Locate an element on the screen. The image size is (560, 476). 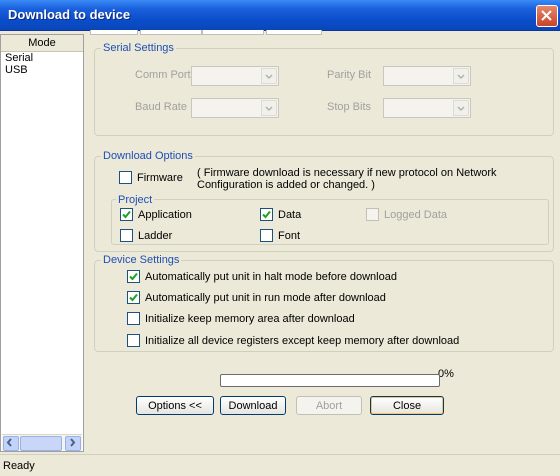
abort-button: Abort is located at coordinates (329, 405).